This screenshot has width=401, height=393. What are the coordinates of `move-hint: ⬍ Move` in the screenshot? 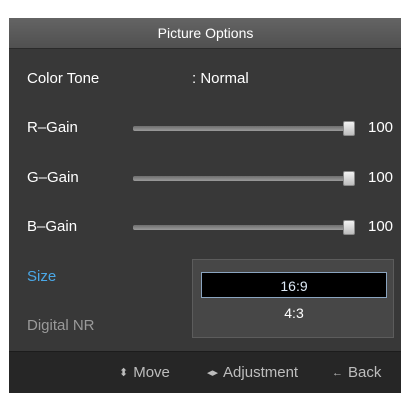 It's located at (144, 373).